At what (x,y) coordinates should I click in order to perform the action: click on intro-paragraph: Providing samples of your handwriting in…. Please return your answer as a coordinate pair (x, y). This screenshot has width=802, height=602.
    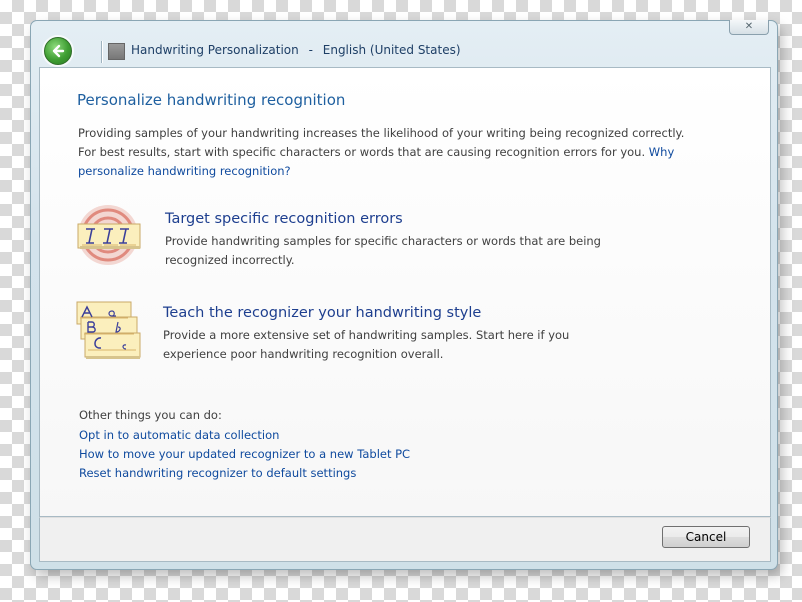
    Looking at the image, I should click on (388, 152).